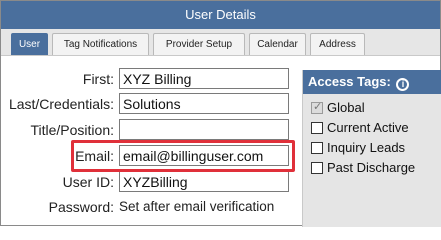 The height and width of the screenshot is (240, 441). Describe the element at coordinates (204, 181) in the screenshot. I see `user-id-field` at that location.